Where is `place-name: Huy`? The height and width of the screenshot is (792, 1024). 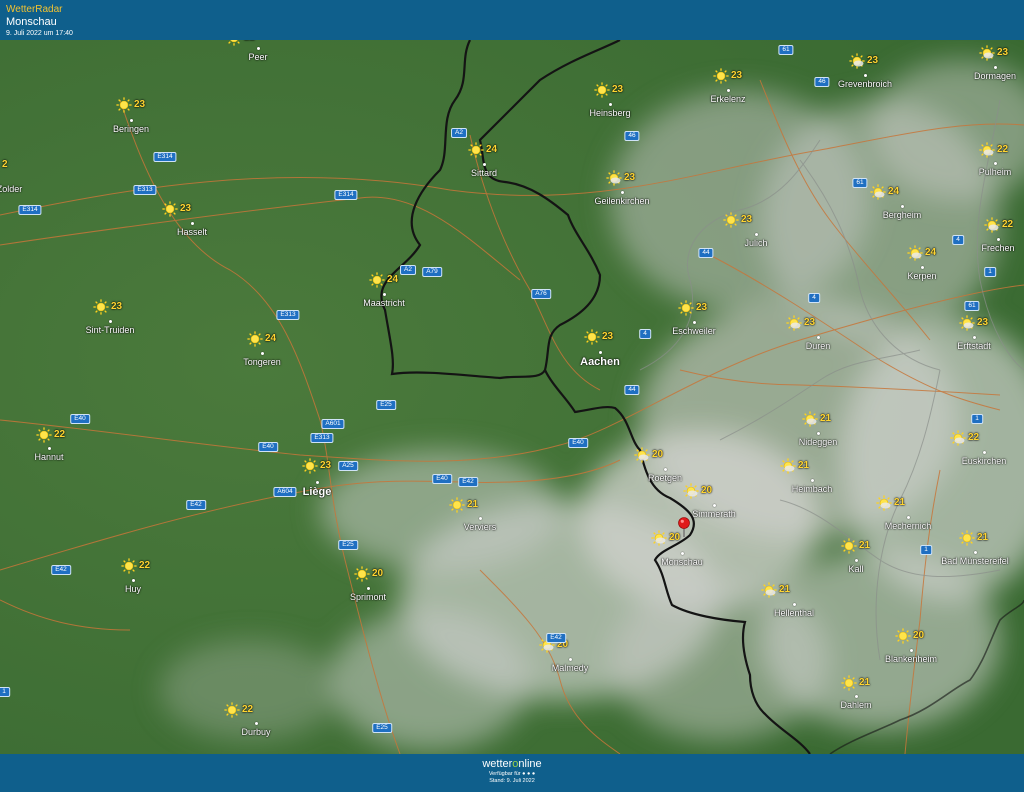
place-name: Huy is located at coordinates (133, 589).